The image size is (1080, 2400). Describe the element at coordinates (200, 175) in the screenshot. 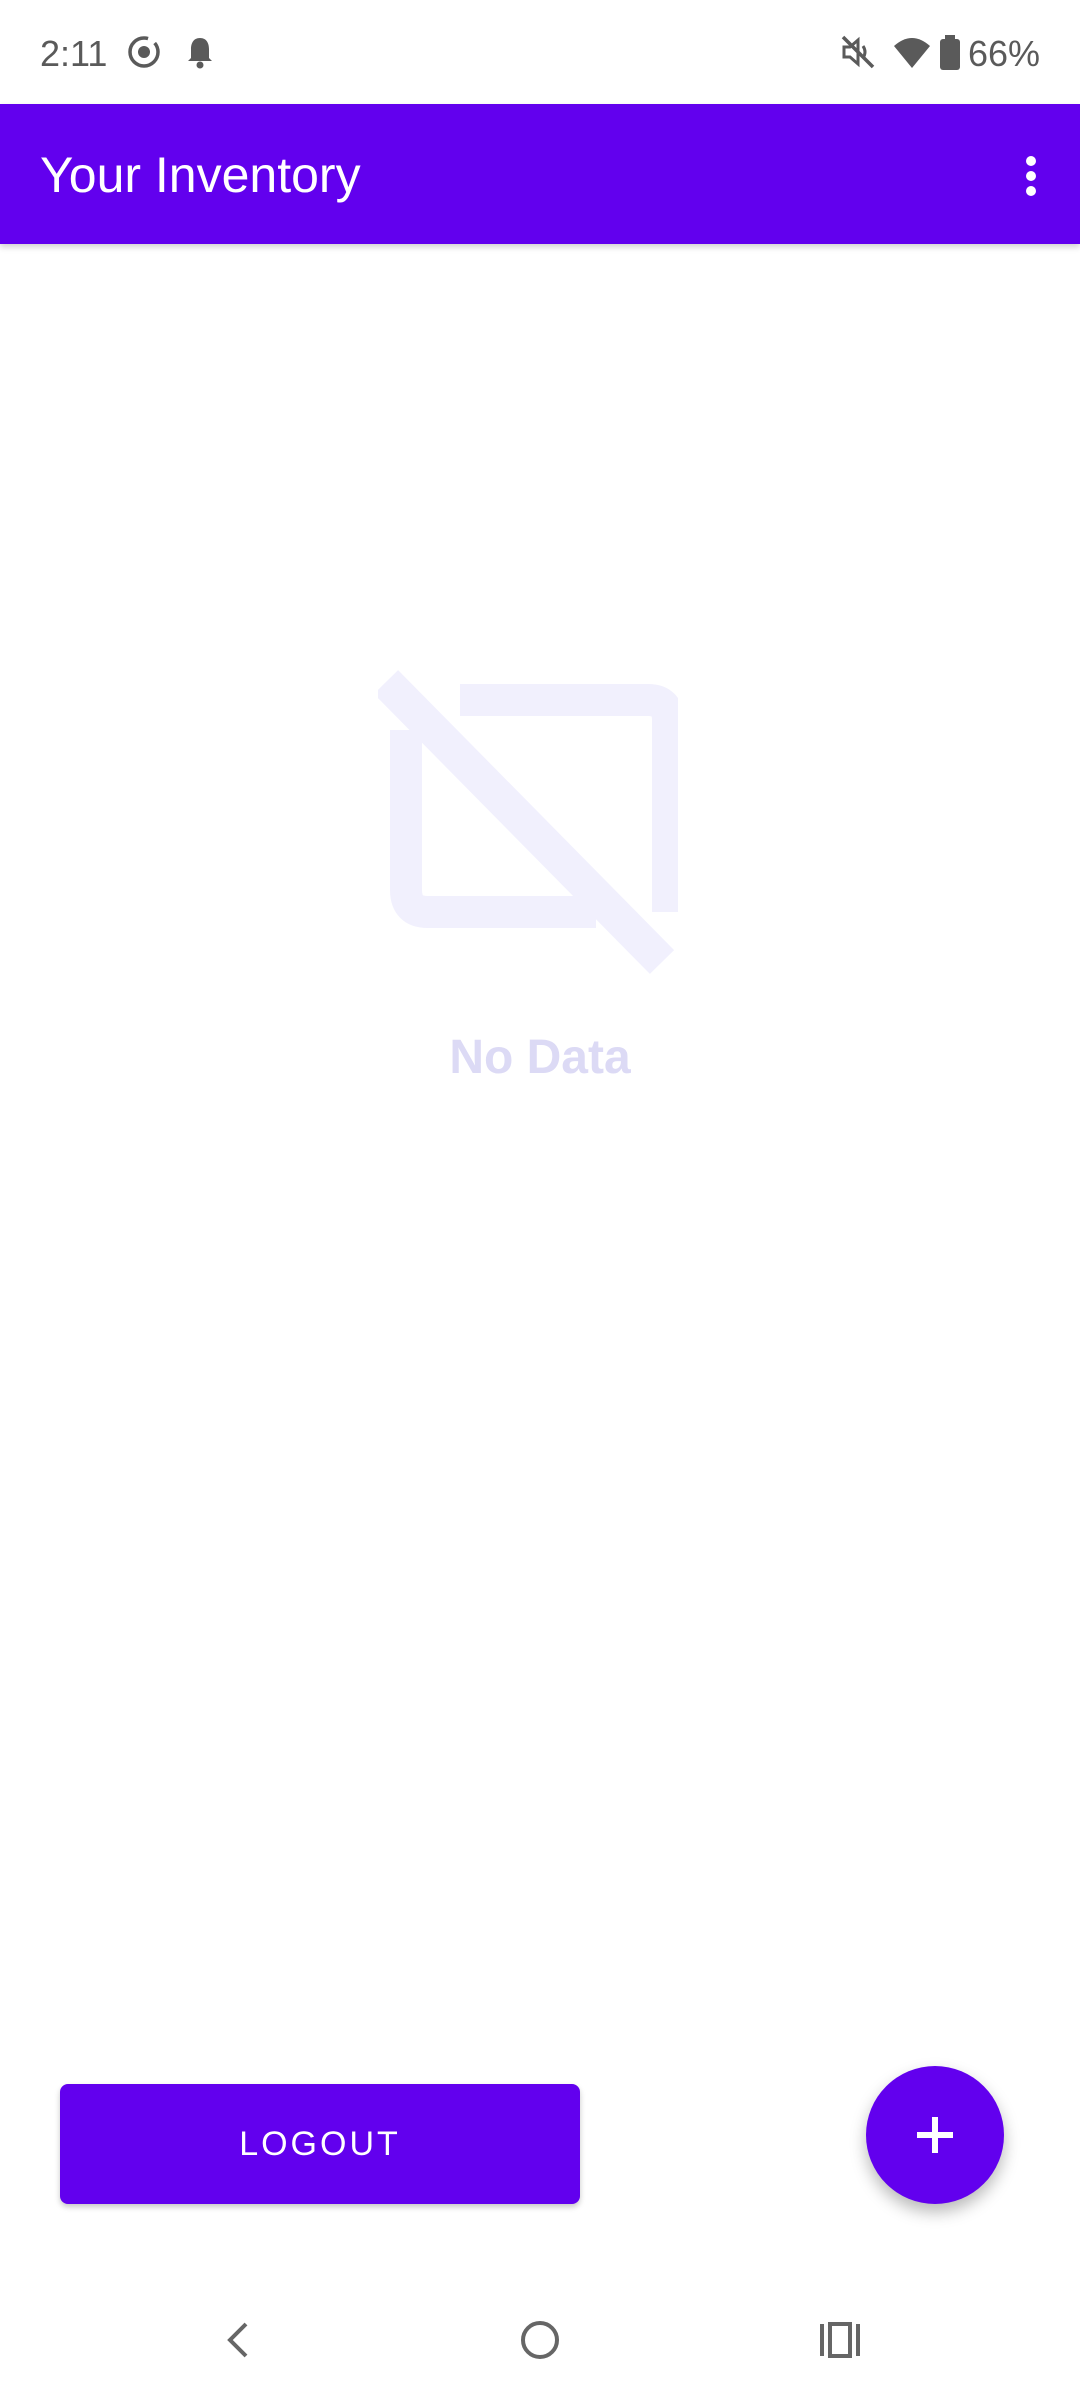

I see `page-title: Your Inventory` at that location.